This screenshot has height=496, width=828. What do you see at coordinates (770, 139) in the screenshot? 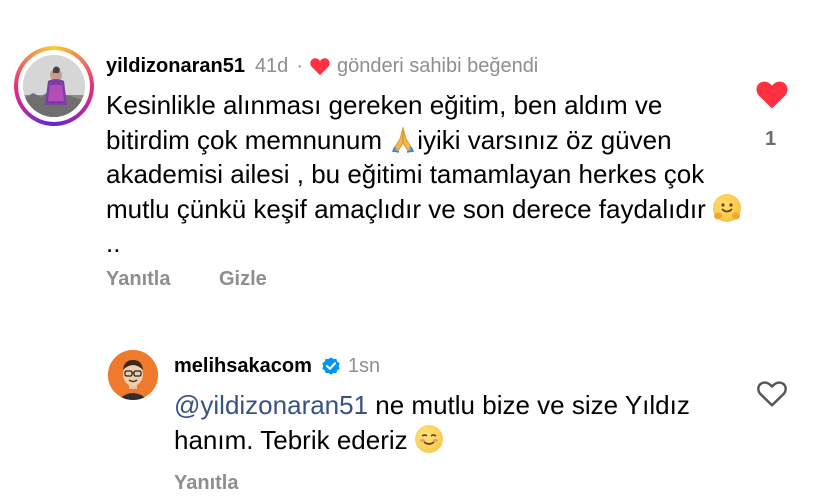
I see `like-count: 1` at bounding box center [770, 139].